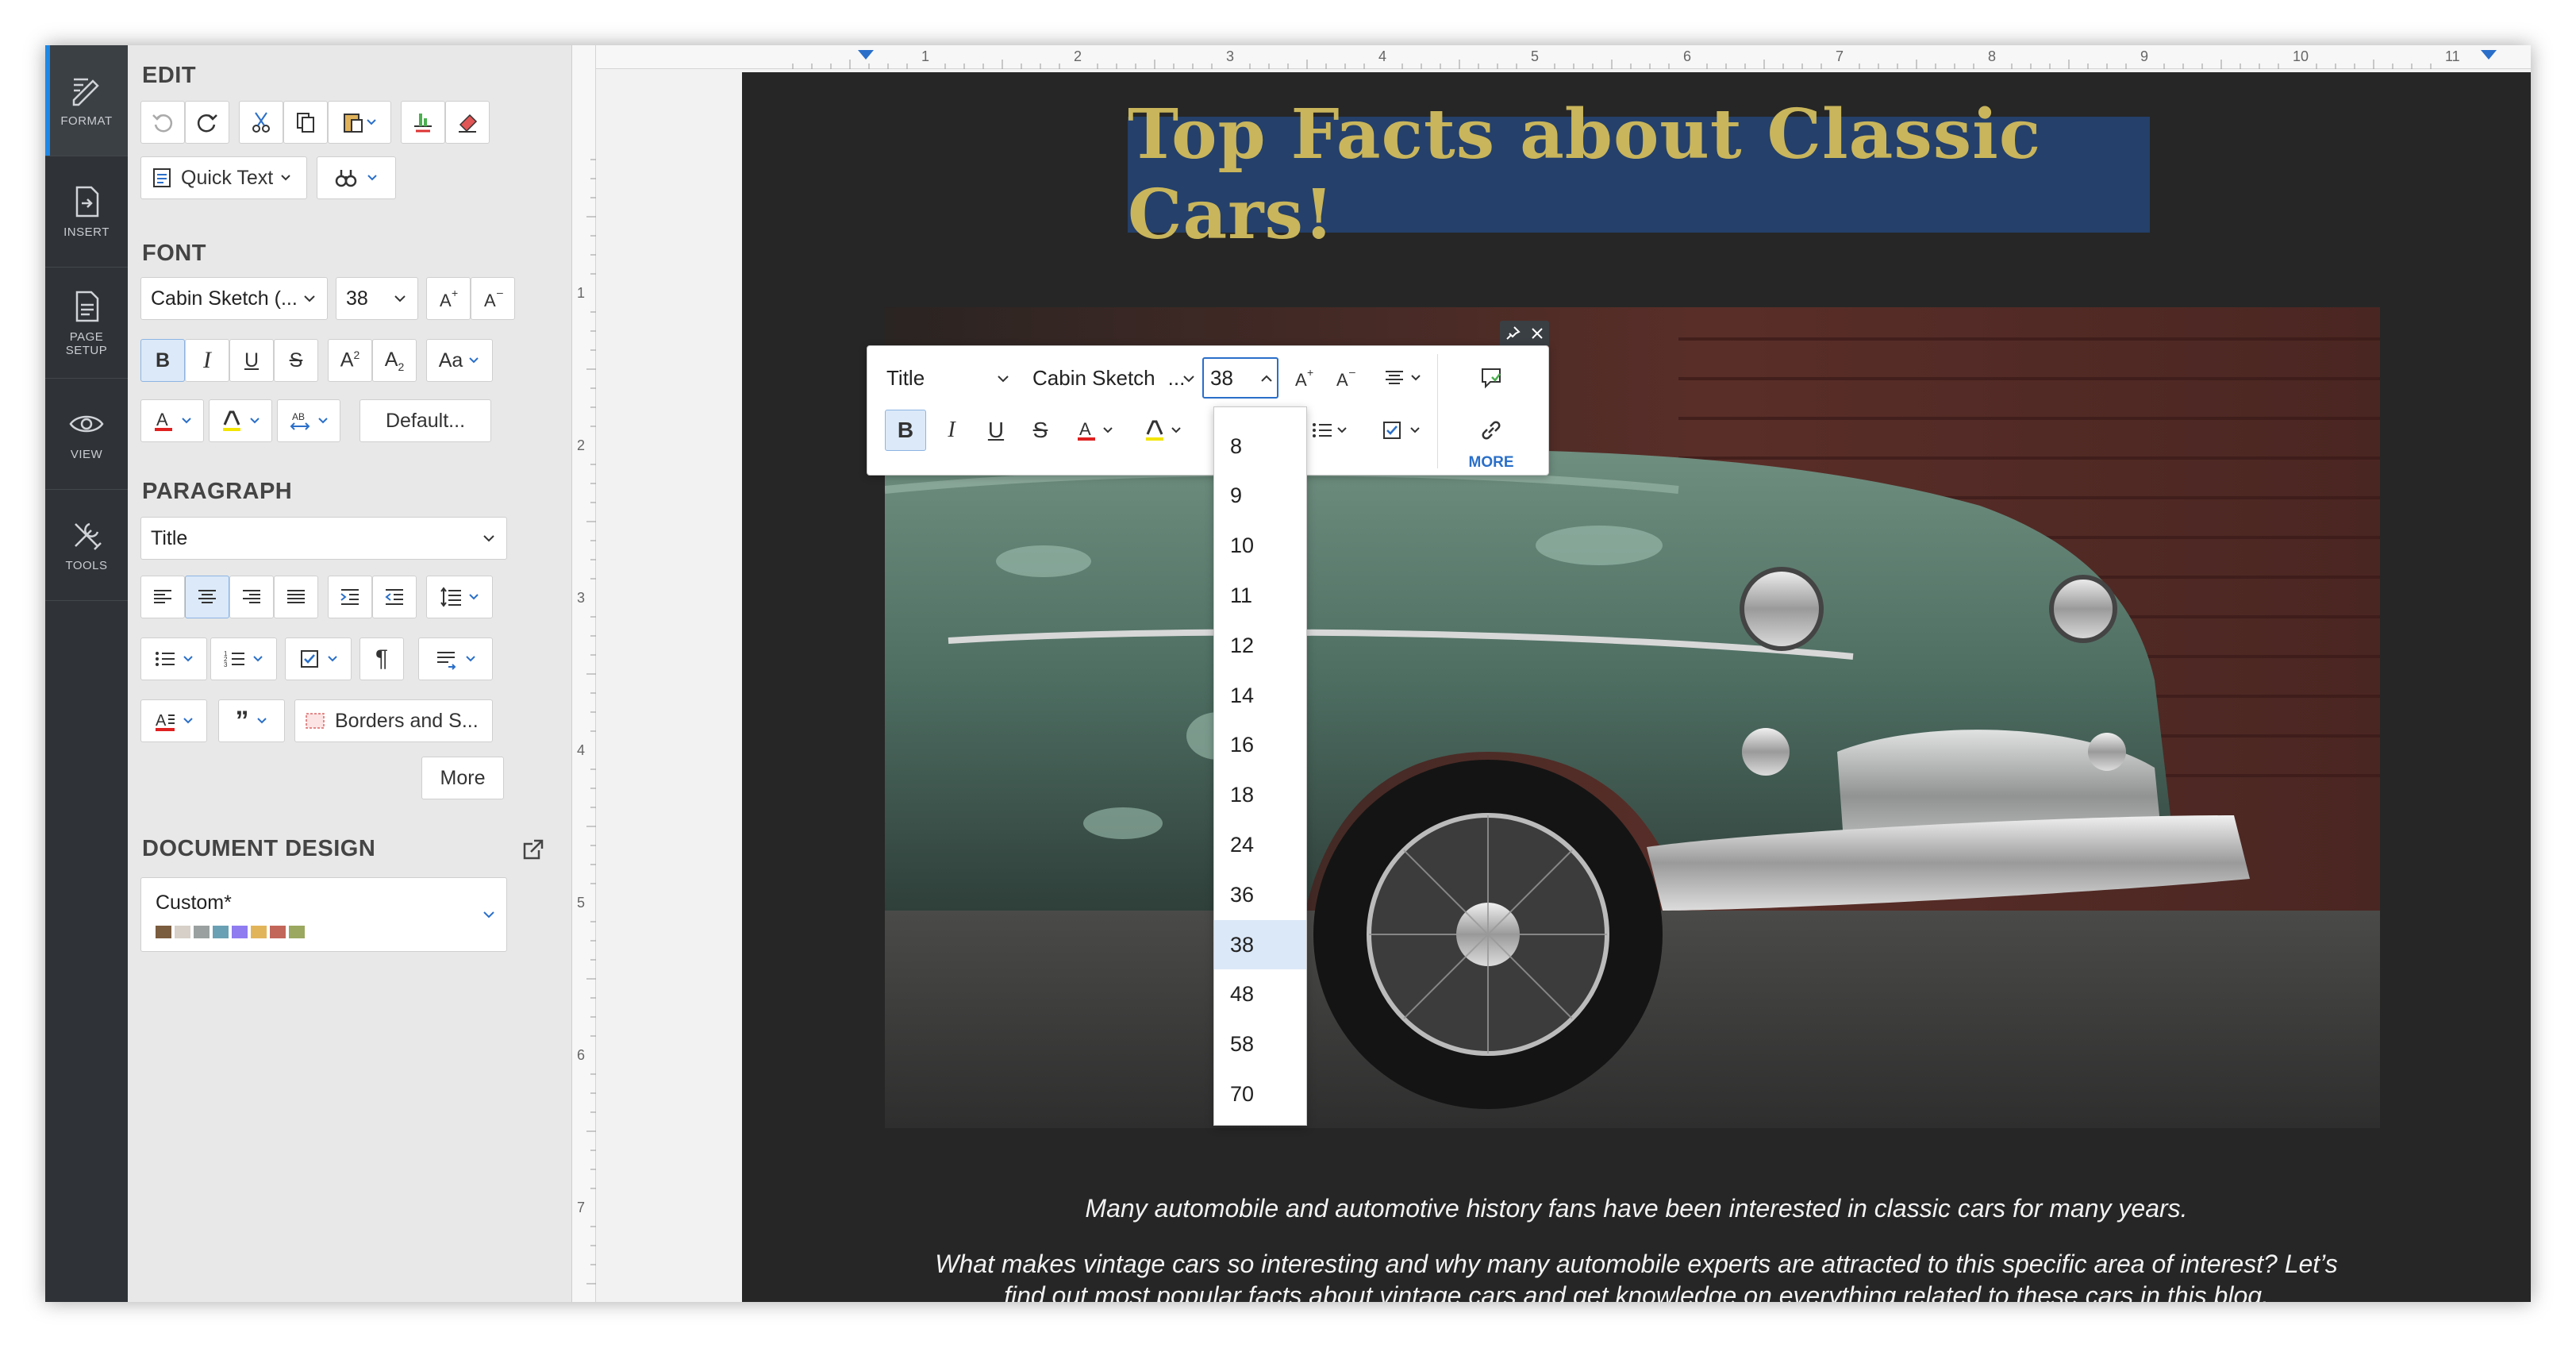 Image resolution: width=2576 pixels, height=1348 pixels. What do you see at coordinates (459, 360) in the screenshot?
I see `change-case-button: Aa` at bounding box center [459, 360].